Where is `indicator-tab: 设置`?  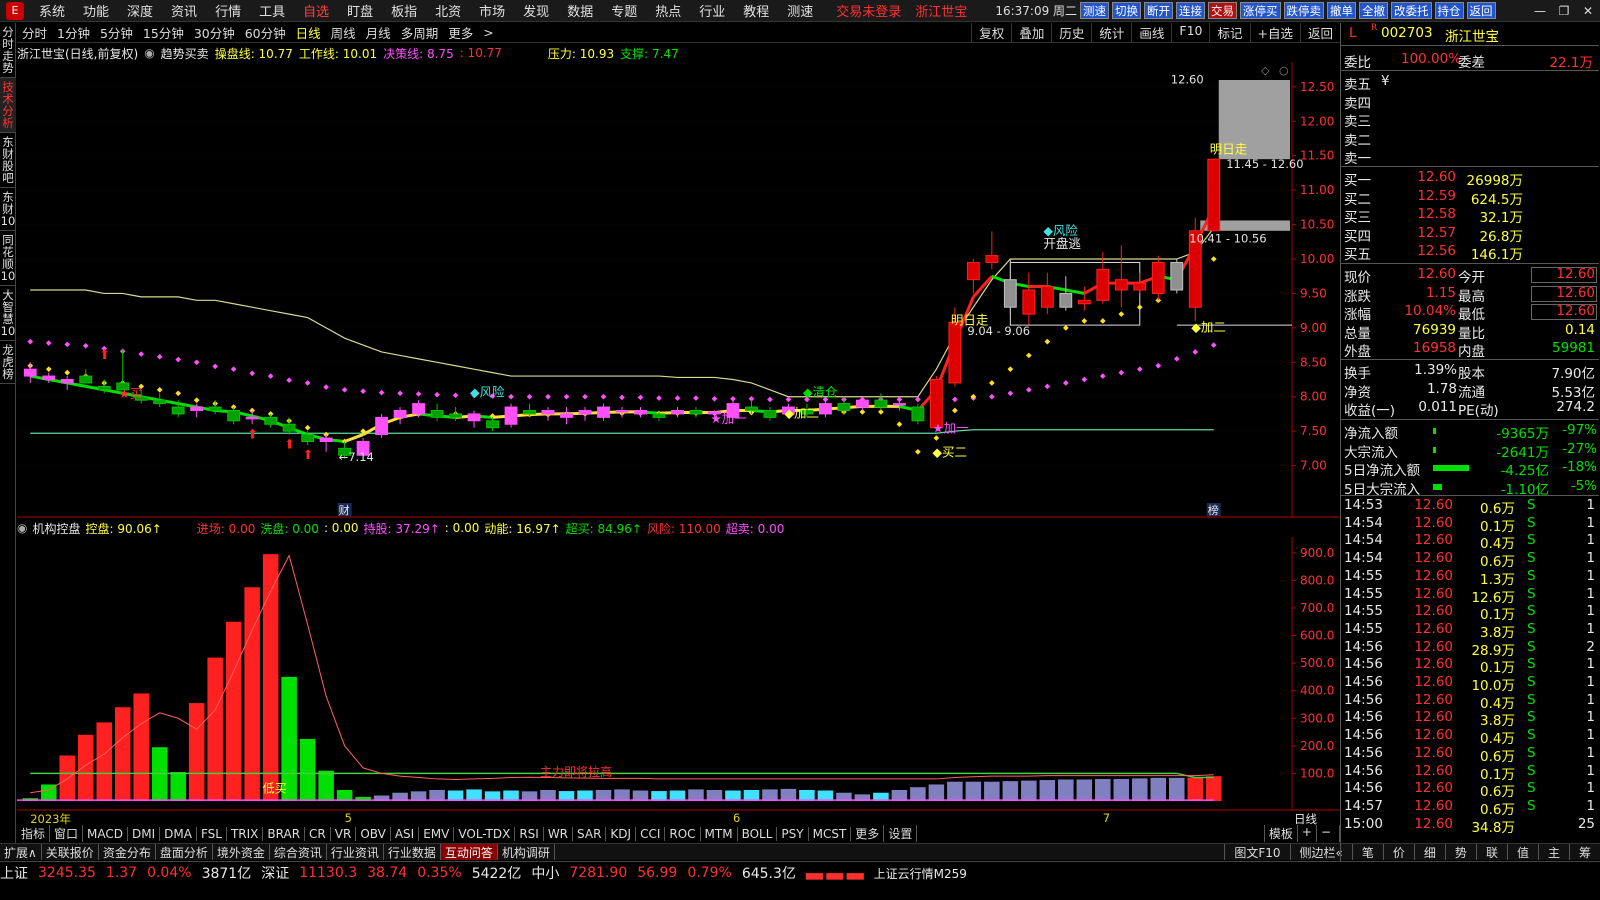 indicator-tab: 设置 is located at coordinates (901, 833).